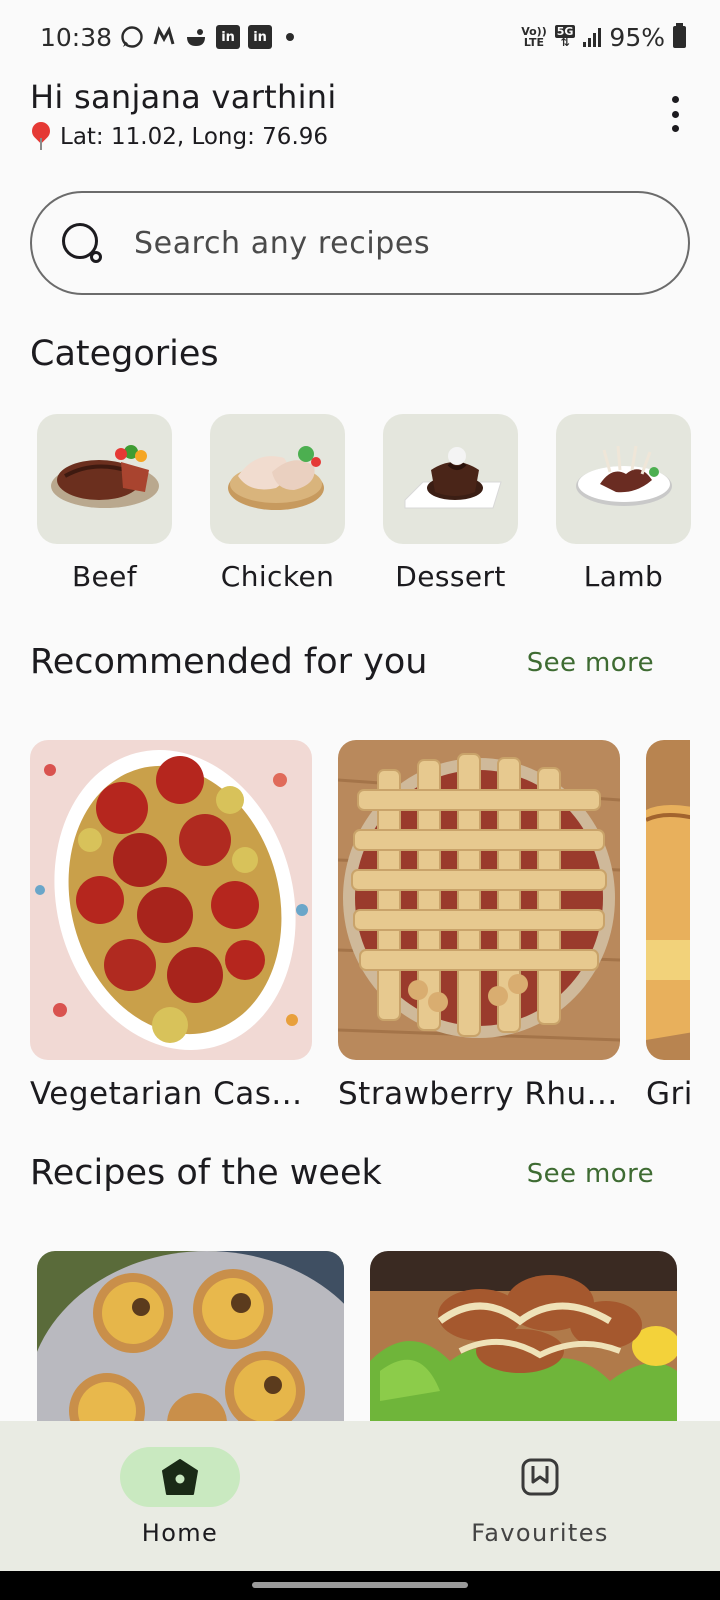 The width and height of the screenshot is (720, 1600). What do you see at coordinates (590, 663) in the screenshot?
I see `recommended-see-more-link: See more` at bounding box center [590, 663].